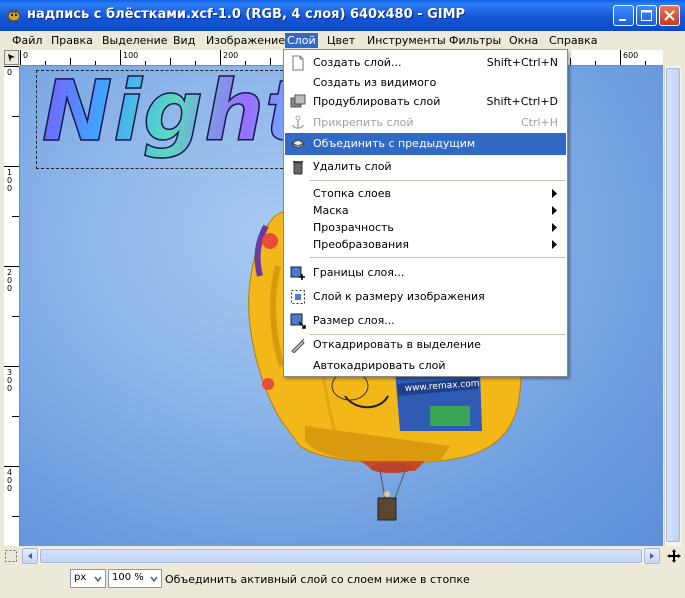 The height and width of the screenshot is (598, 685). What do you see at coordinates (523, 40) in the screenshot?
I see `menu-windows: Окна` at bounding box center [523, 40].